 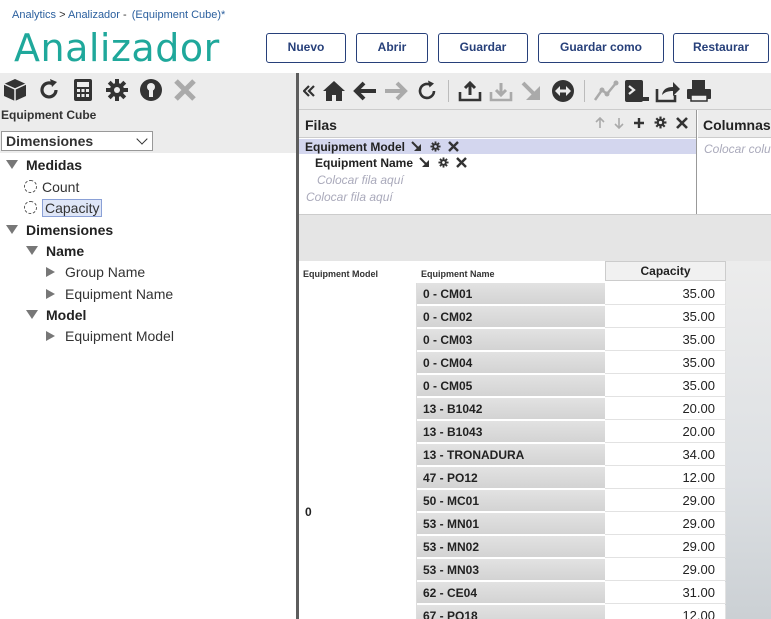 I want to click on measure-icon, so click(x=30, y=207).